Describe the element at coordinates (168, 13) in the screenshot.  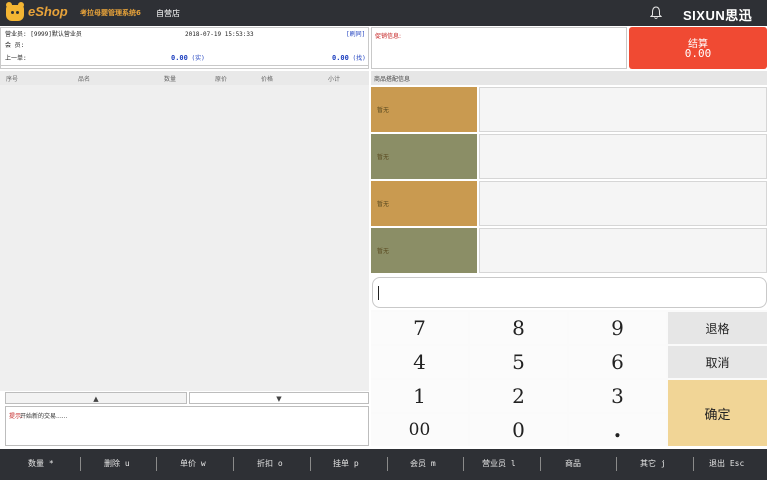
I see `store-name: 自营店` at that location.